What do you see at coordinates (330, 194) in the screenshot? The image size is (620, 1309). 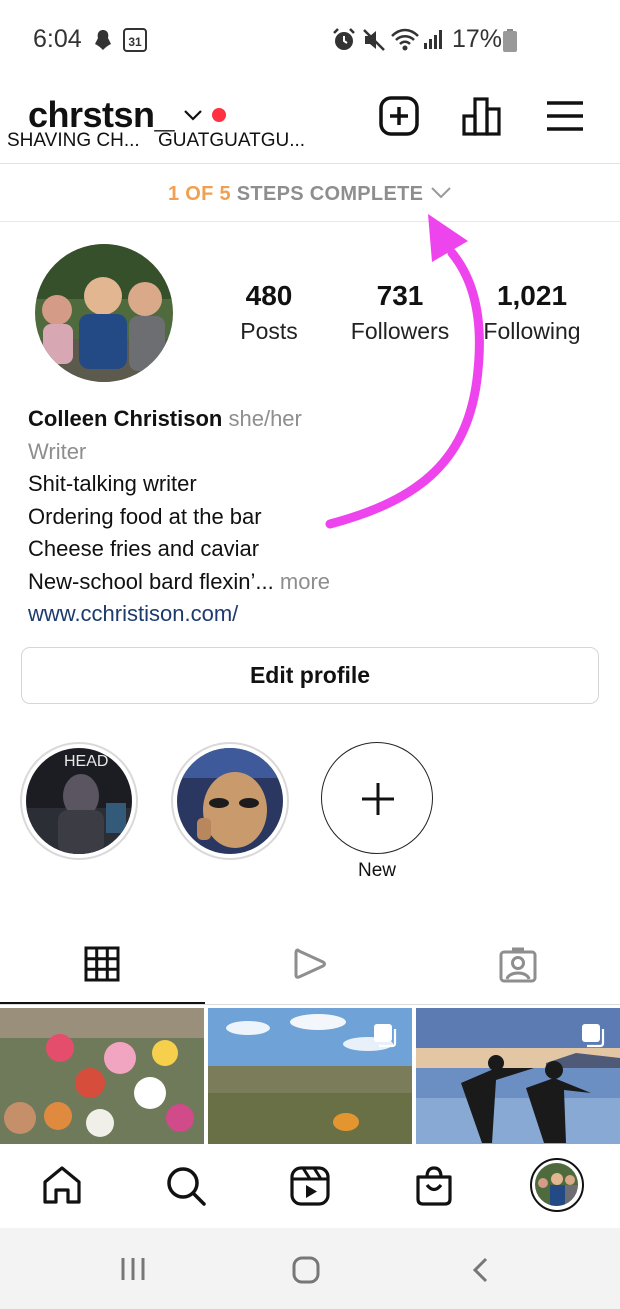 I see `steps-label: STEPS COMPLETE` at bounding box center [330, 194].